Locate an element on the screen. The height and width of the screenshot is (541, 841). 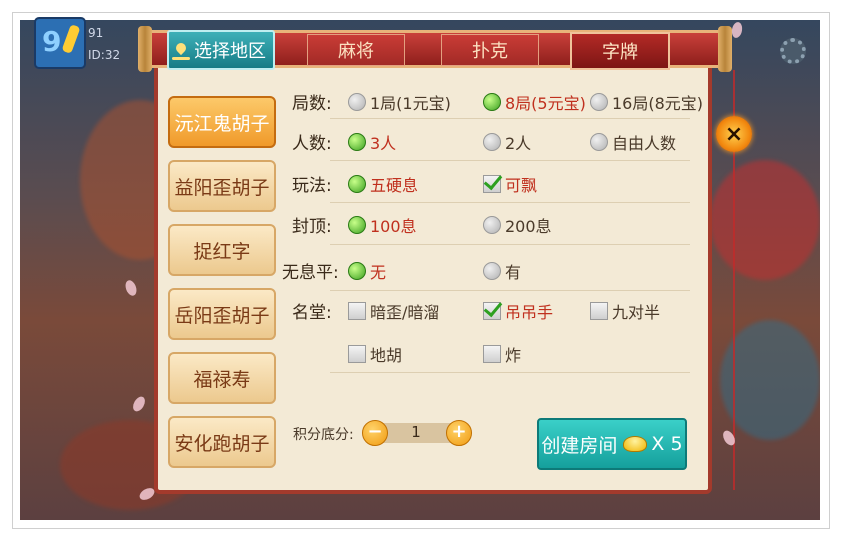
avatar-icon: 9 is located at coordinates (60, 43).